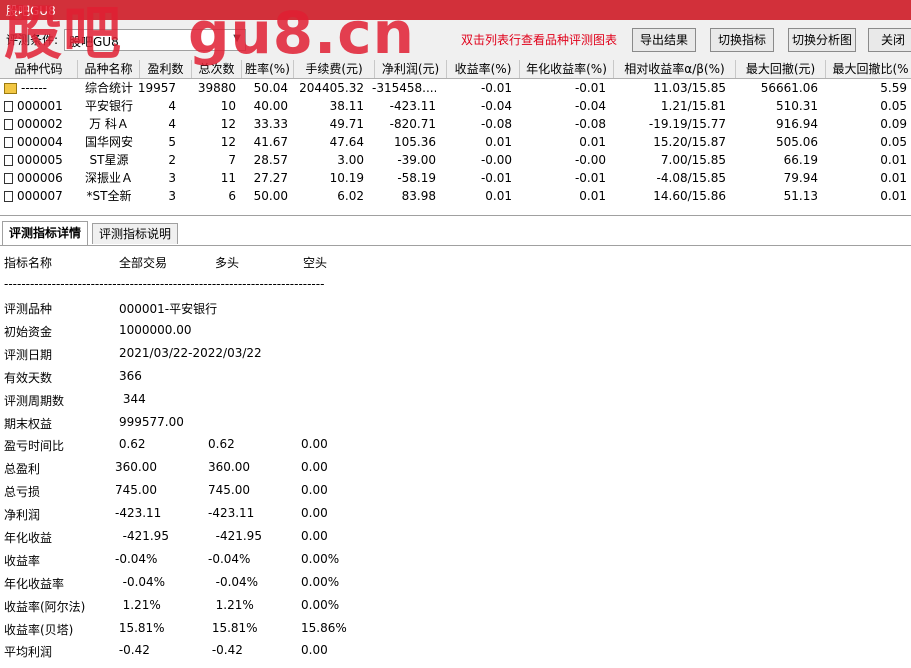 This screenshot has width=911, height=668. What do you see at coordinates (496, 124) in the screenshot?
I see `cell-ret: -0.08` at bounding box center [496, 124].